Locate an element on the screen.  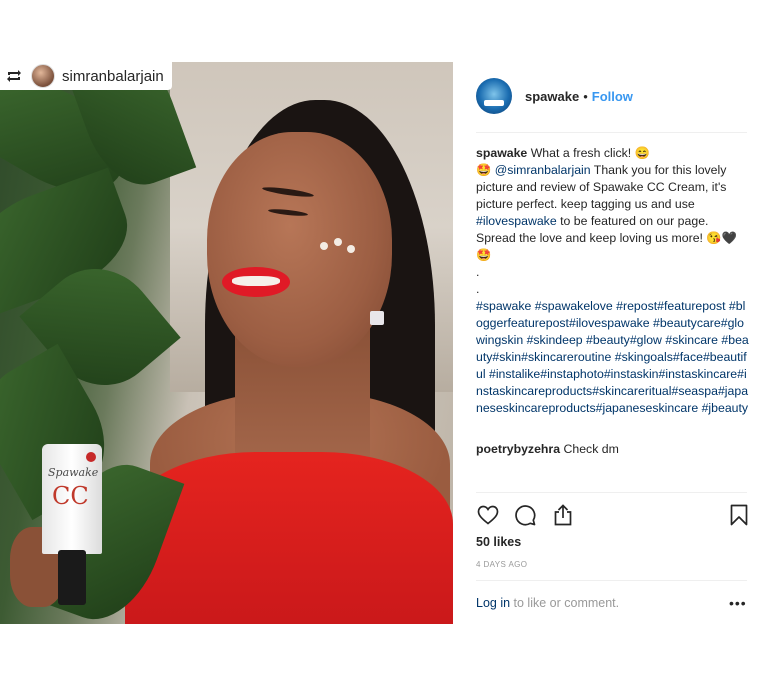
comment-text: Check dm is located at coordinates (591, 449).